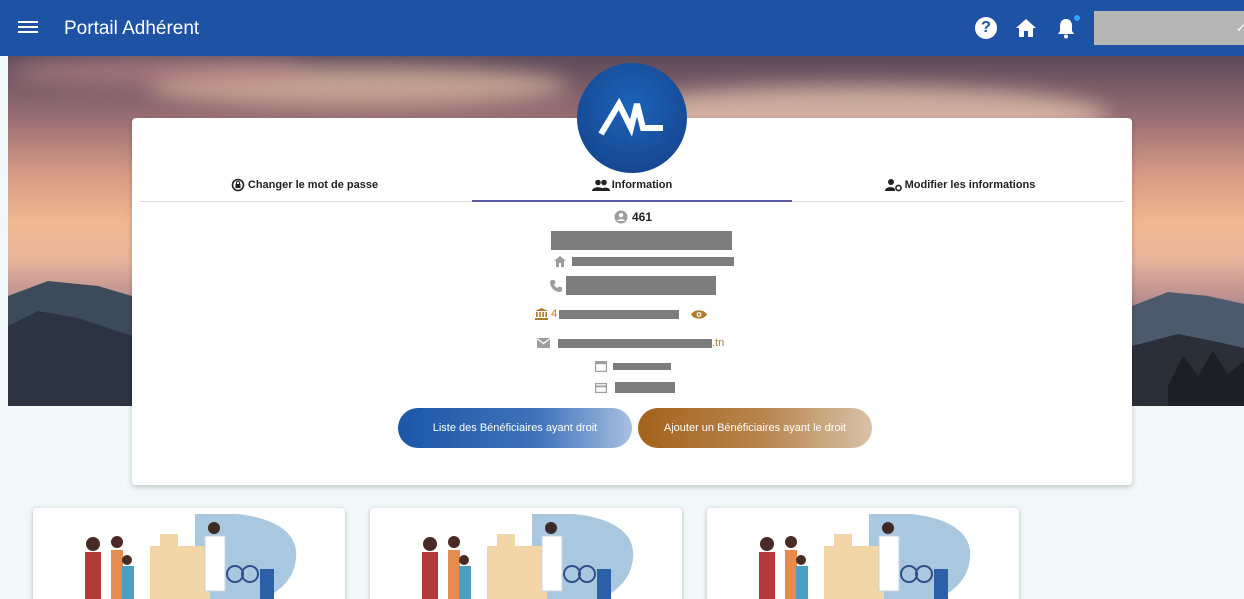  What do you see at coordinates (1077, 18) in the screenshot?
I see `notification-dot` at bounding box center [1077, 18].